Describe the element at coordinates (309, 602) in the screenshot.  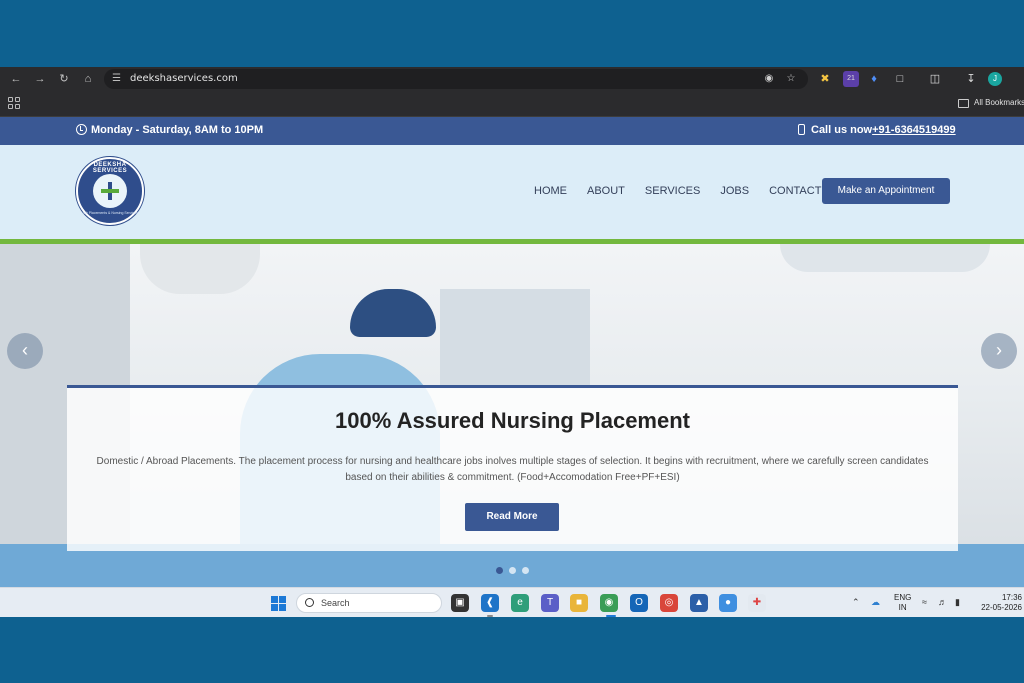
I see `search-icon` at that location.